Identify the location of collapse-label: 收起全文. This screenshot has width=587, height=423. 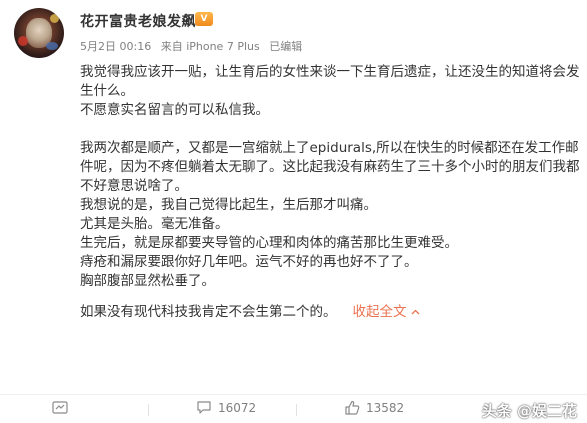
(379, 312).